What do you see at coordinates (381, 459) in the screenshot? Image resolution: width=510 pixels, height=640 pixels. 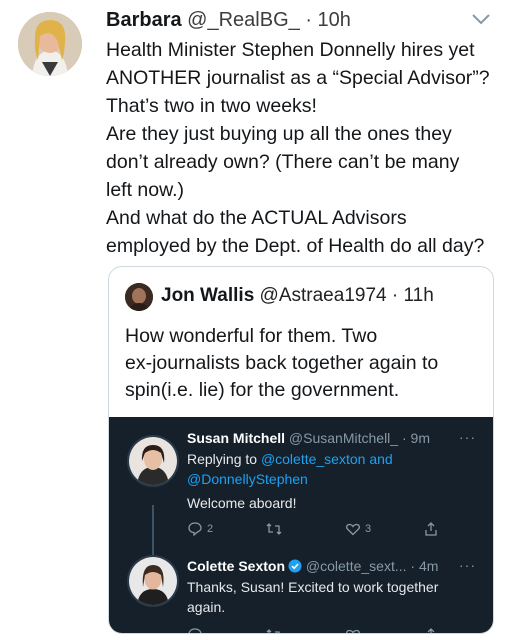 I see `mention-and: and` at bounding box center [381, 459].